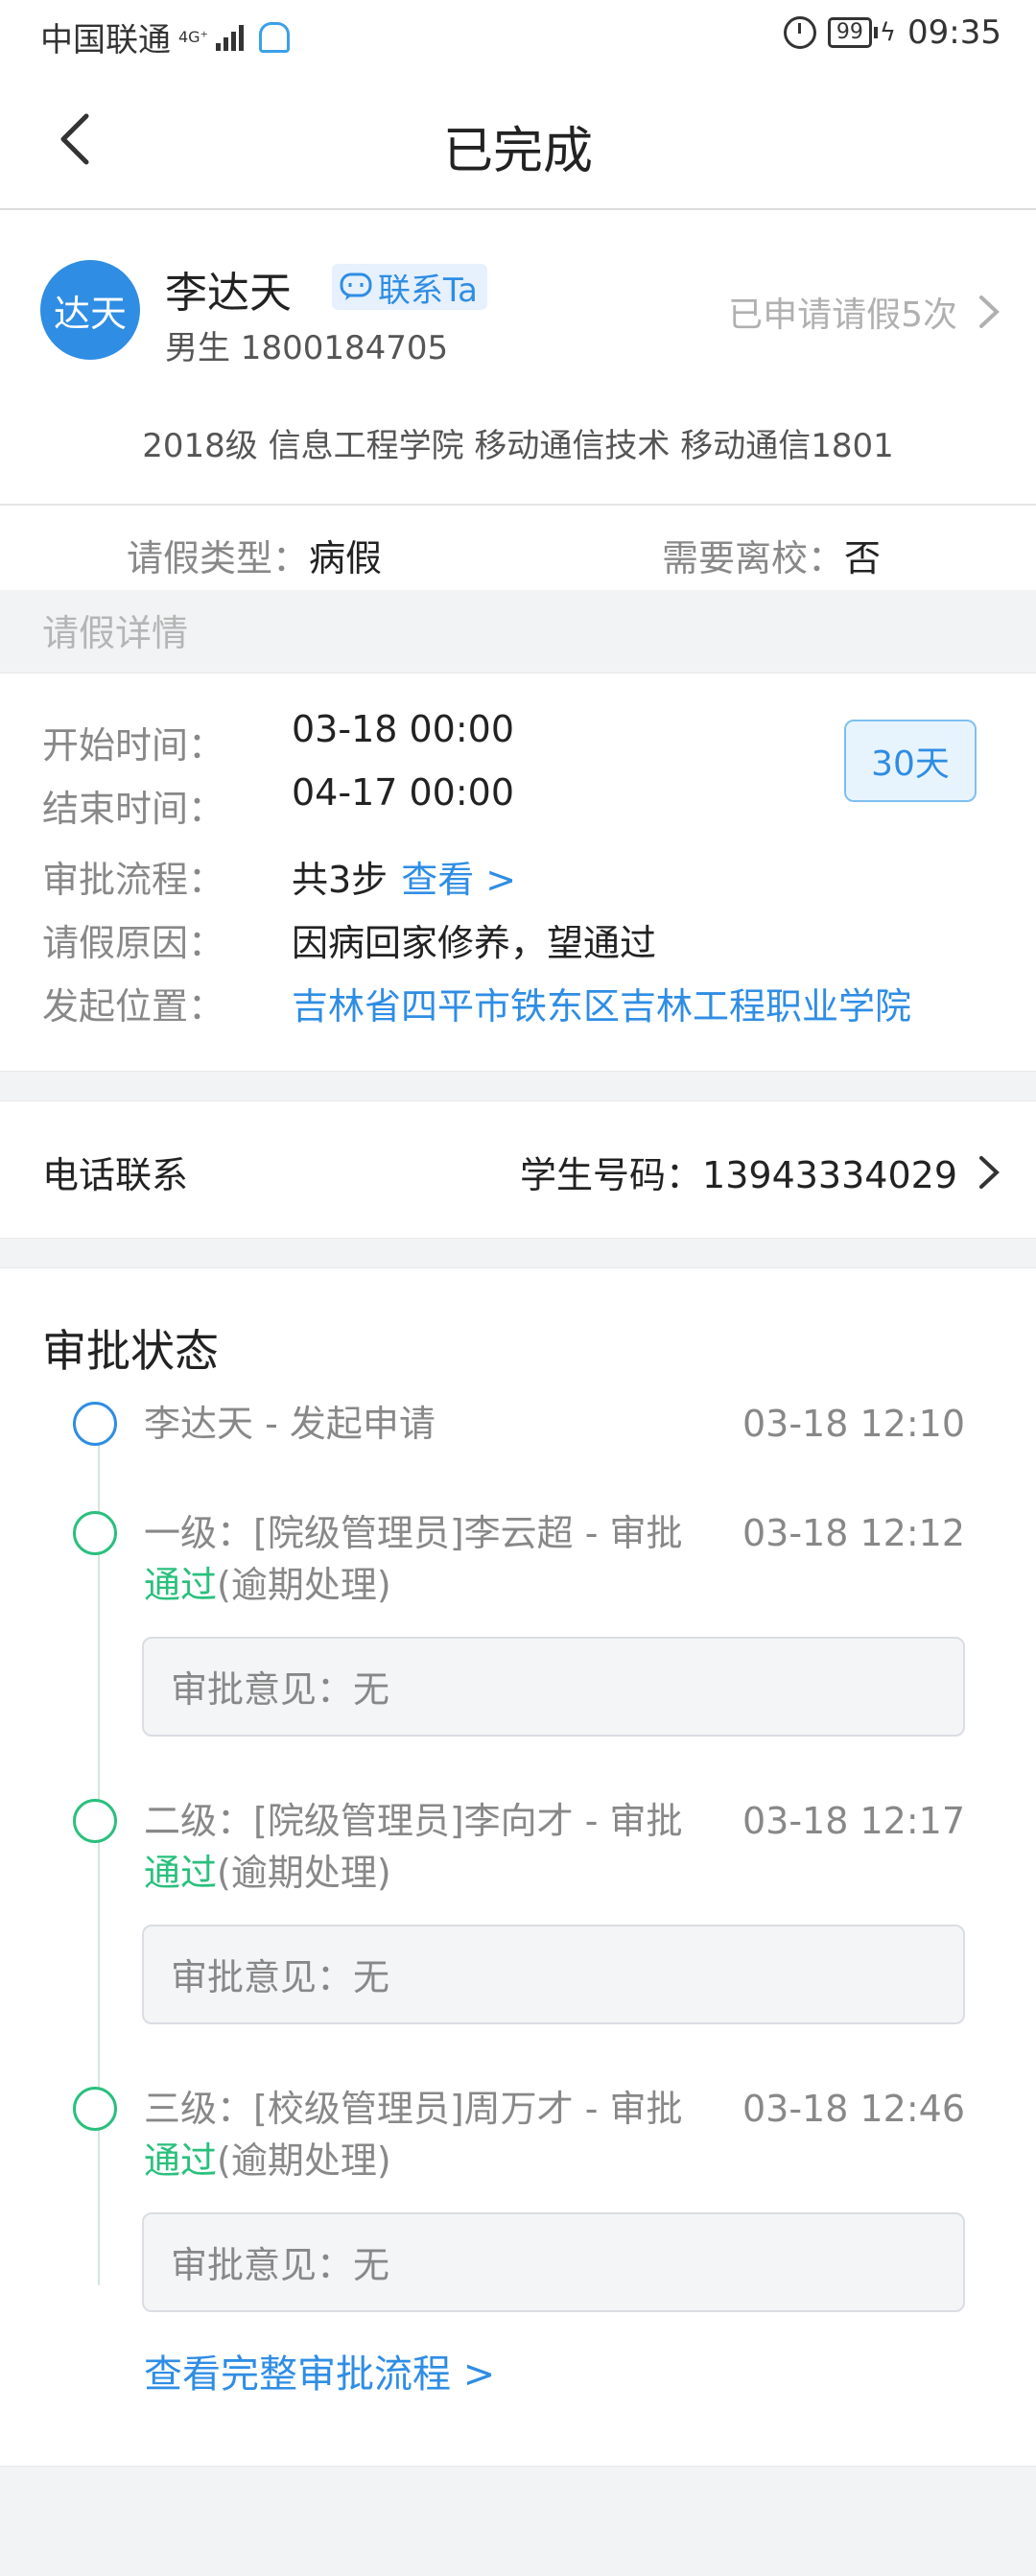 The height and width of the screenshot is (2576, 1036). I want to click on step-level1-note: (逾期处理), so click(304, 1585).